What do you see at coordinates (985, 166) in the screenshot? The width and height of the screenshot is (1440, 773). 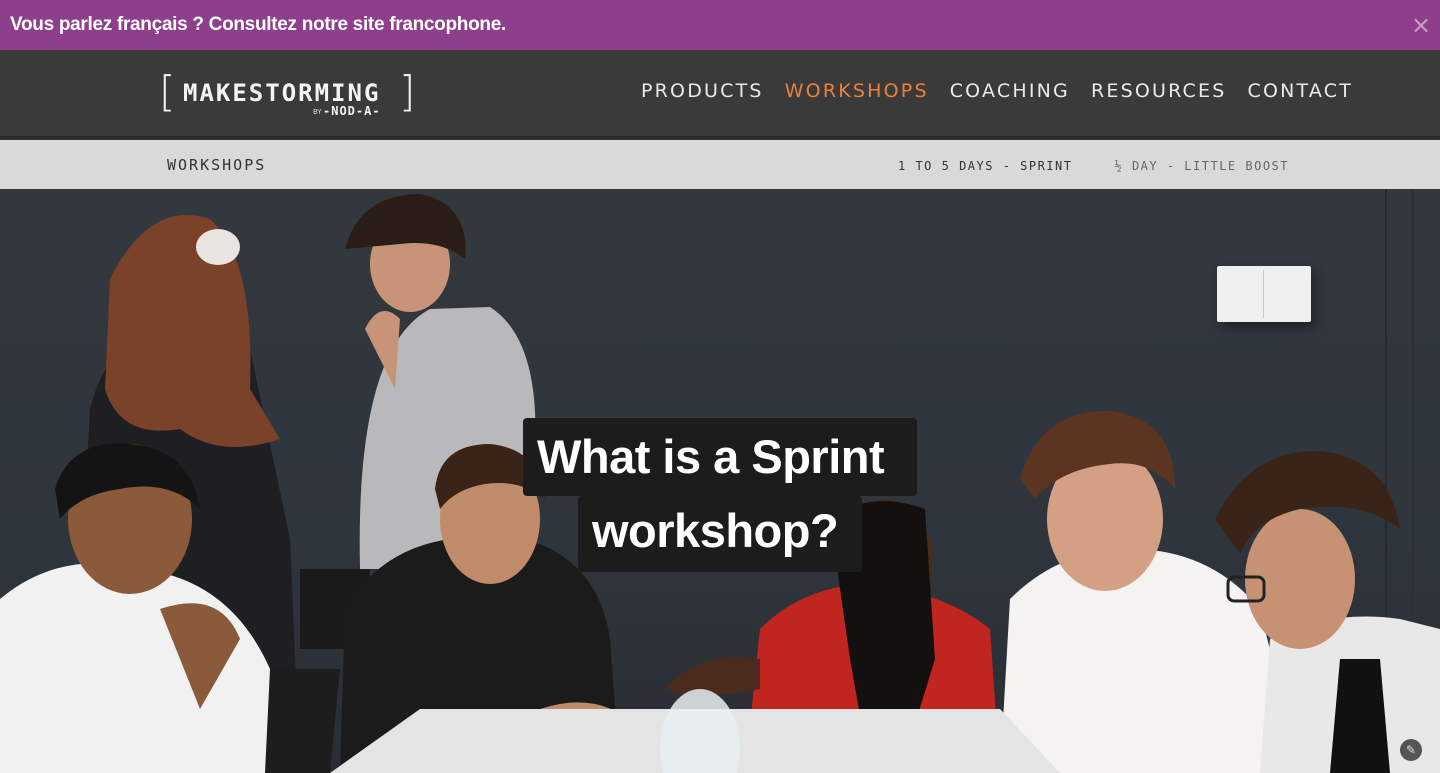 I see `subnav-link-sprint: 1 TO 5 DAYS - SPRINT` at bounding box center [985, 166].